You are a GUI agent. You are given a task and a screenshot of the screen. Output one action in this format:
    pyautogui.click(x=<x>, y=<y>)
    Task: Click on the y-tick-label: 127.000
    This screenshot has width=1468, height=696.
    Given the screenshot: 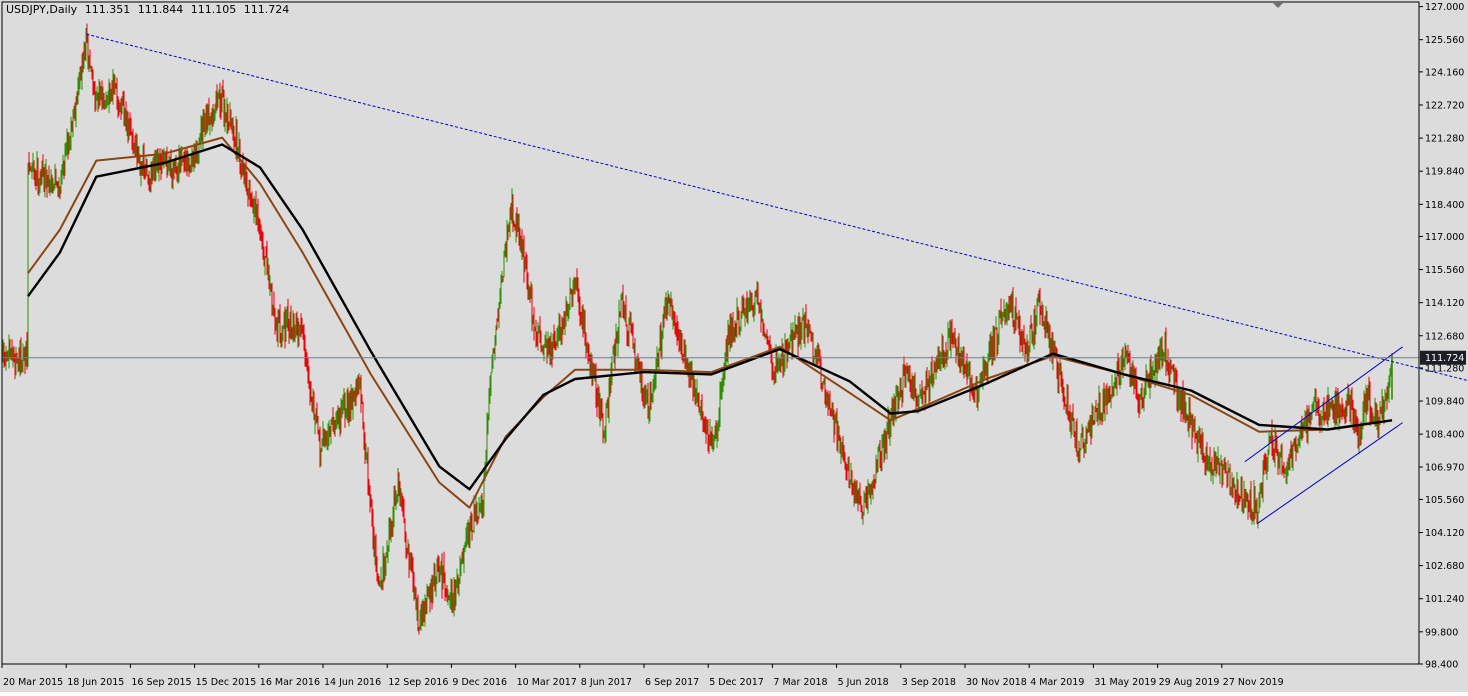 What is the action you would take?
    pyautogui.click(x=1444, y=7)
    